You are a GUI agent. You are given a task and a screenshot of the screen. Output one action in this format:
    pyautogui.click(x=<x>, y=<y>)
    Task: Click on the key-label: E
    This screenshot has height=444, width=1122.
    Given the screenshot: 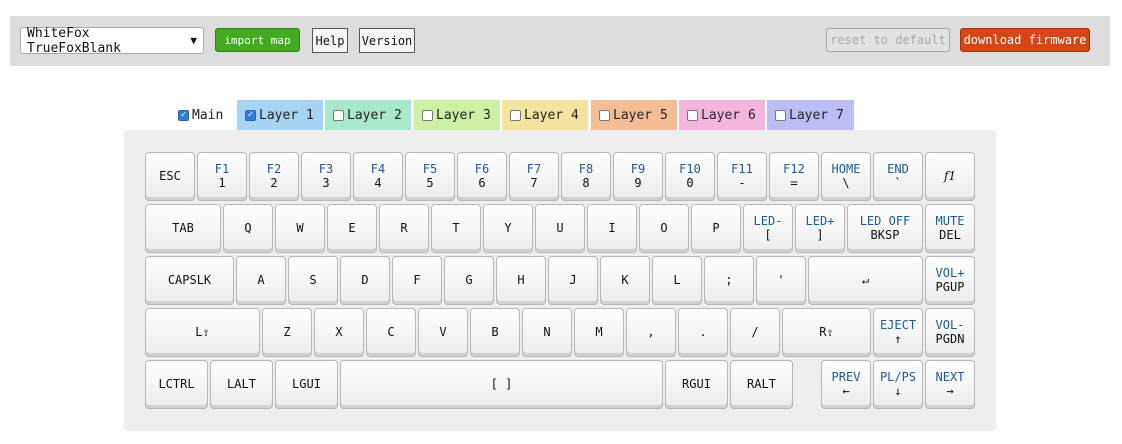 What is the action you would take?
    pyautogui.click(x=352, y=227)
    